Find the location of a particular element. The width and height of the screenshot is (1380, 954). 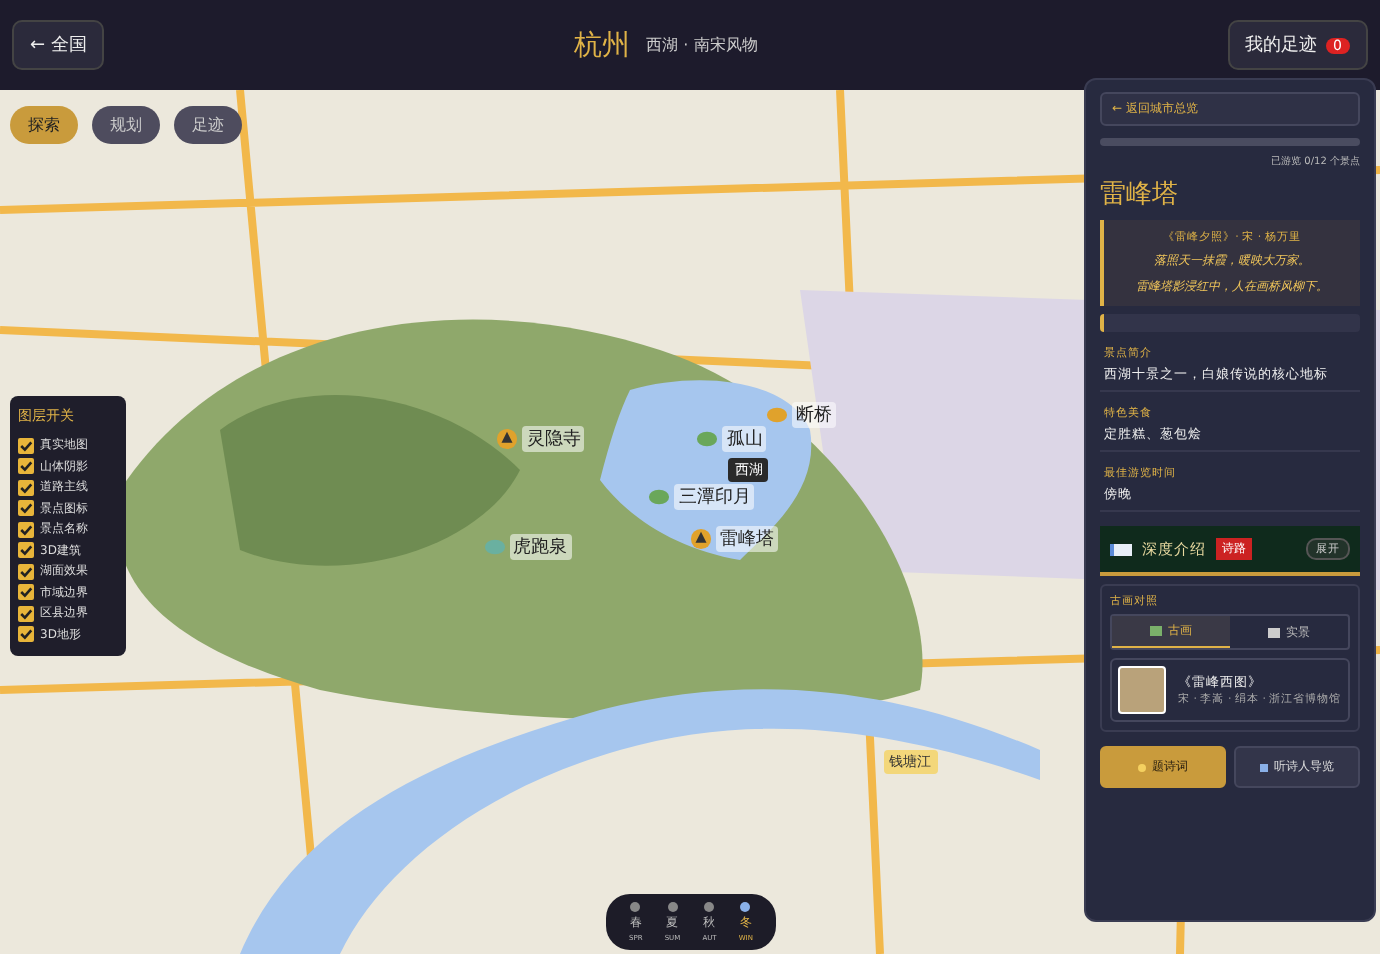

mode-tab: 规划 is located at coordinates (126, 125).